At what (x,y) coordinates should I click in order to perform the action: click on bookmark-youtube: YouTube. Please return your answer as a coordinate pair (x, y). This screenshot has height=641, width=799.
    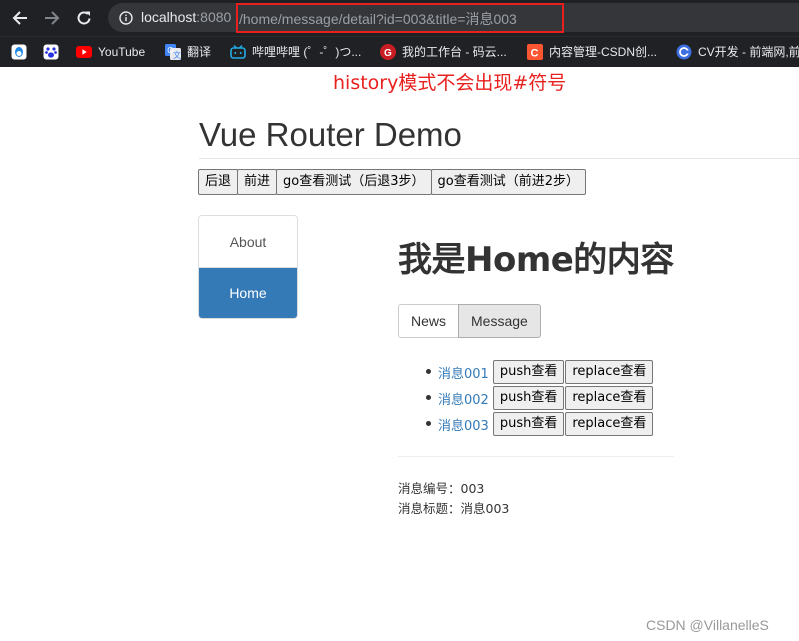
    Looking at the image, I should click on (110, 52).